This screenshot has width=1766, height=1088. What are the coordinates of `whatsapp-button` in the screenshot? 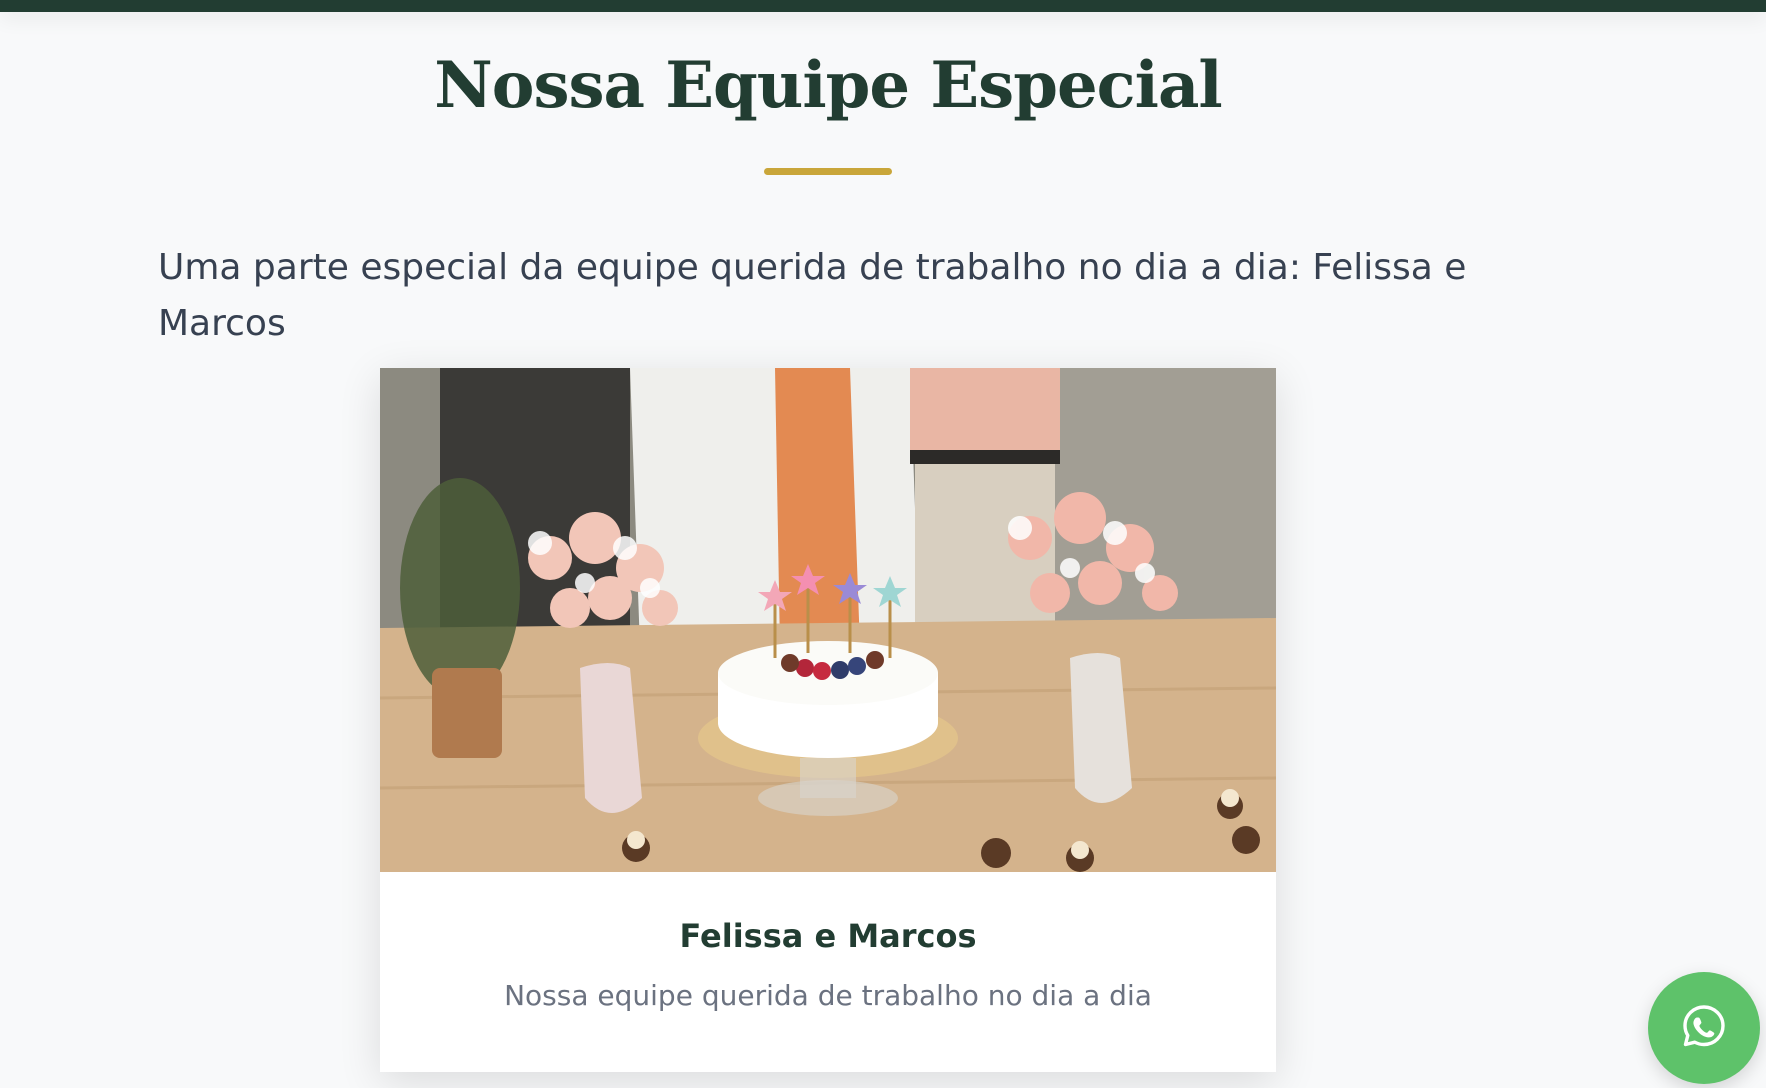 It's located at (1704, 1028).